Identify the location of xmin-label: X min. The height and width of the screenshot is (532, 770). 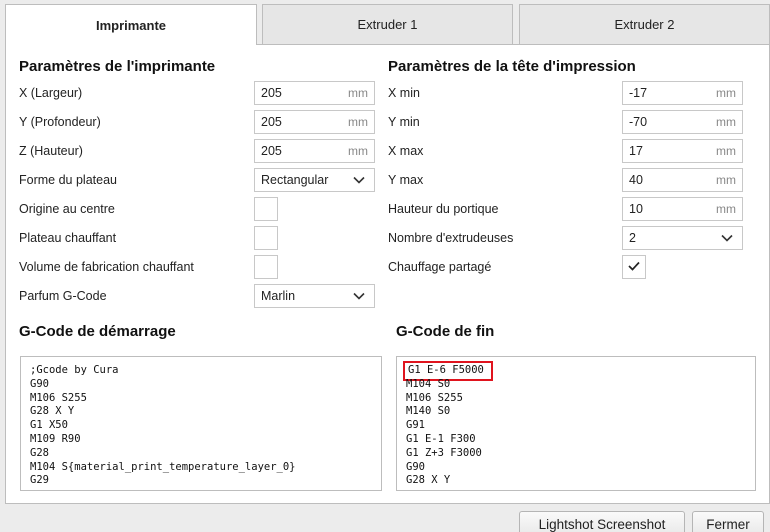
(404, 93).